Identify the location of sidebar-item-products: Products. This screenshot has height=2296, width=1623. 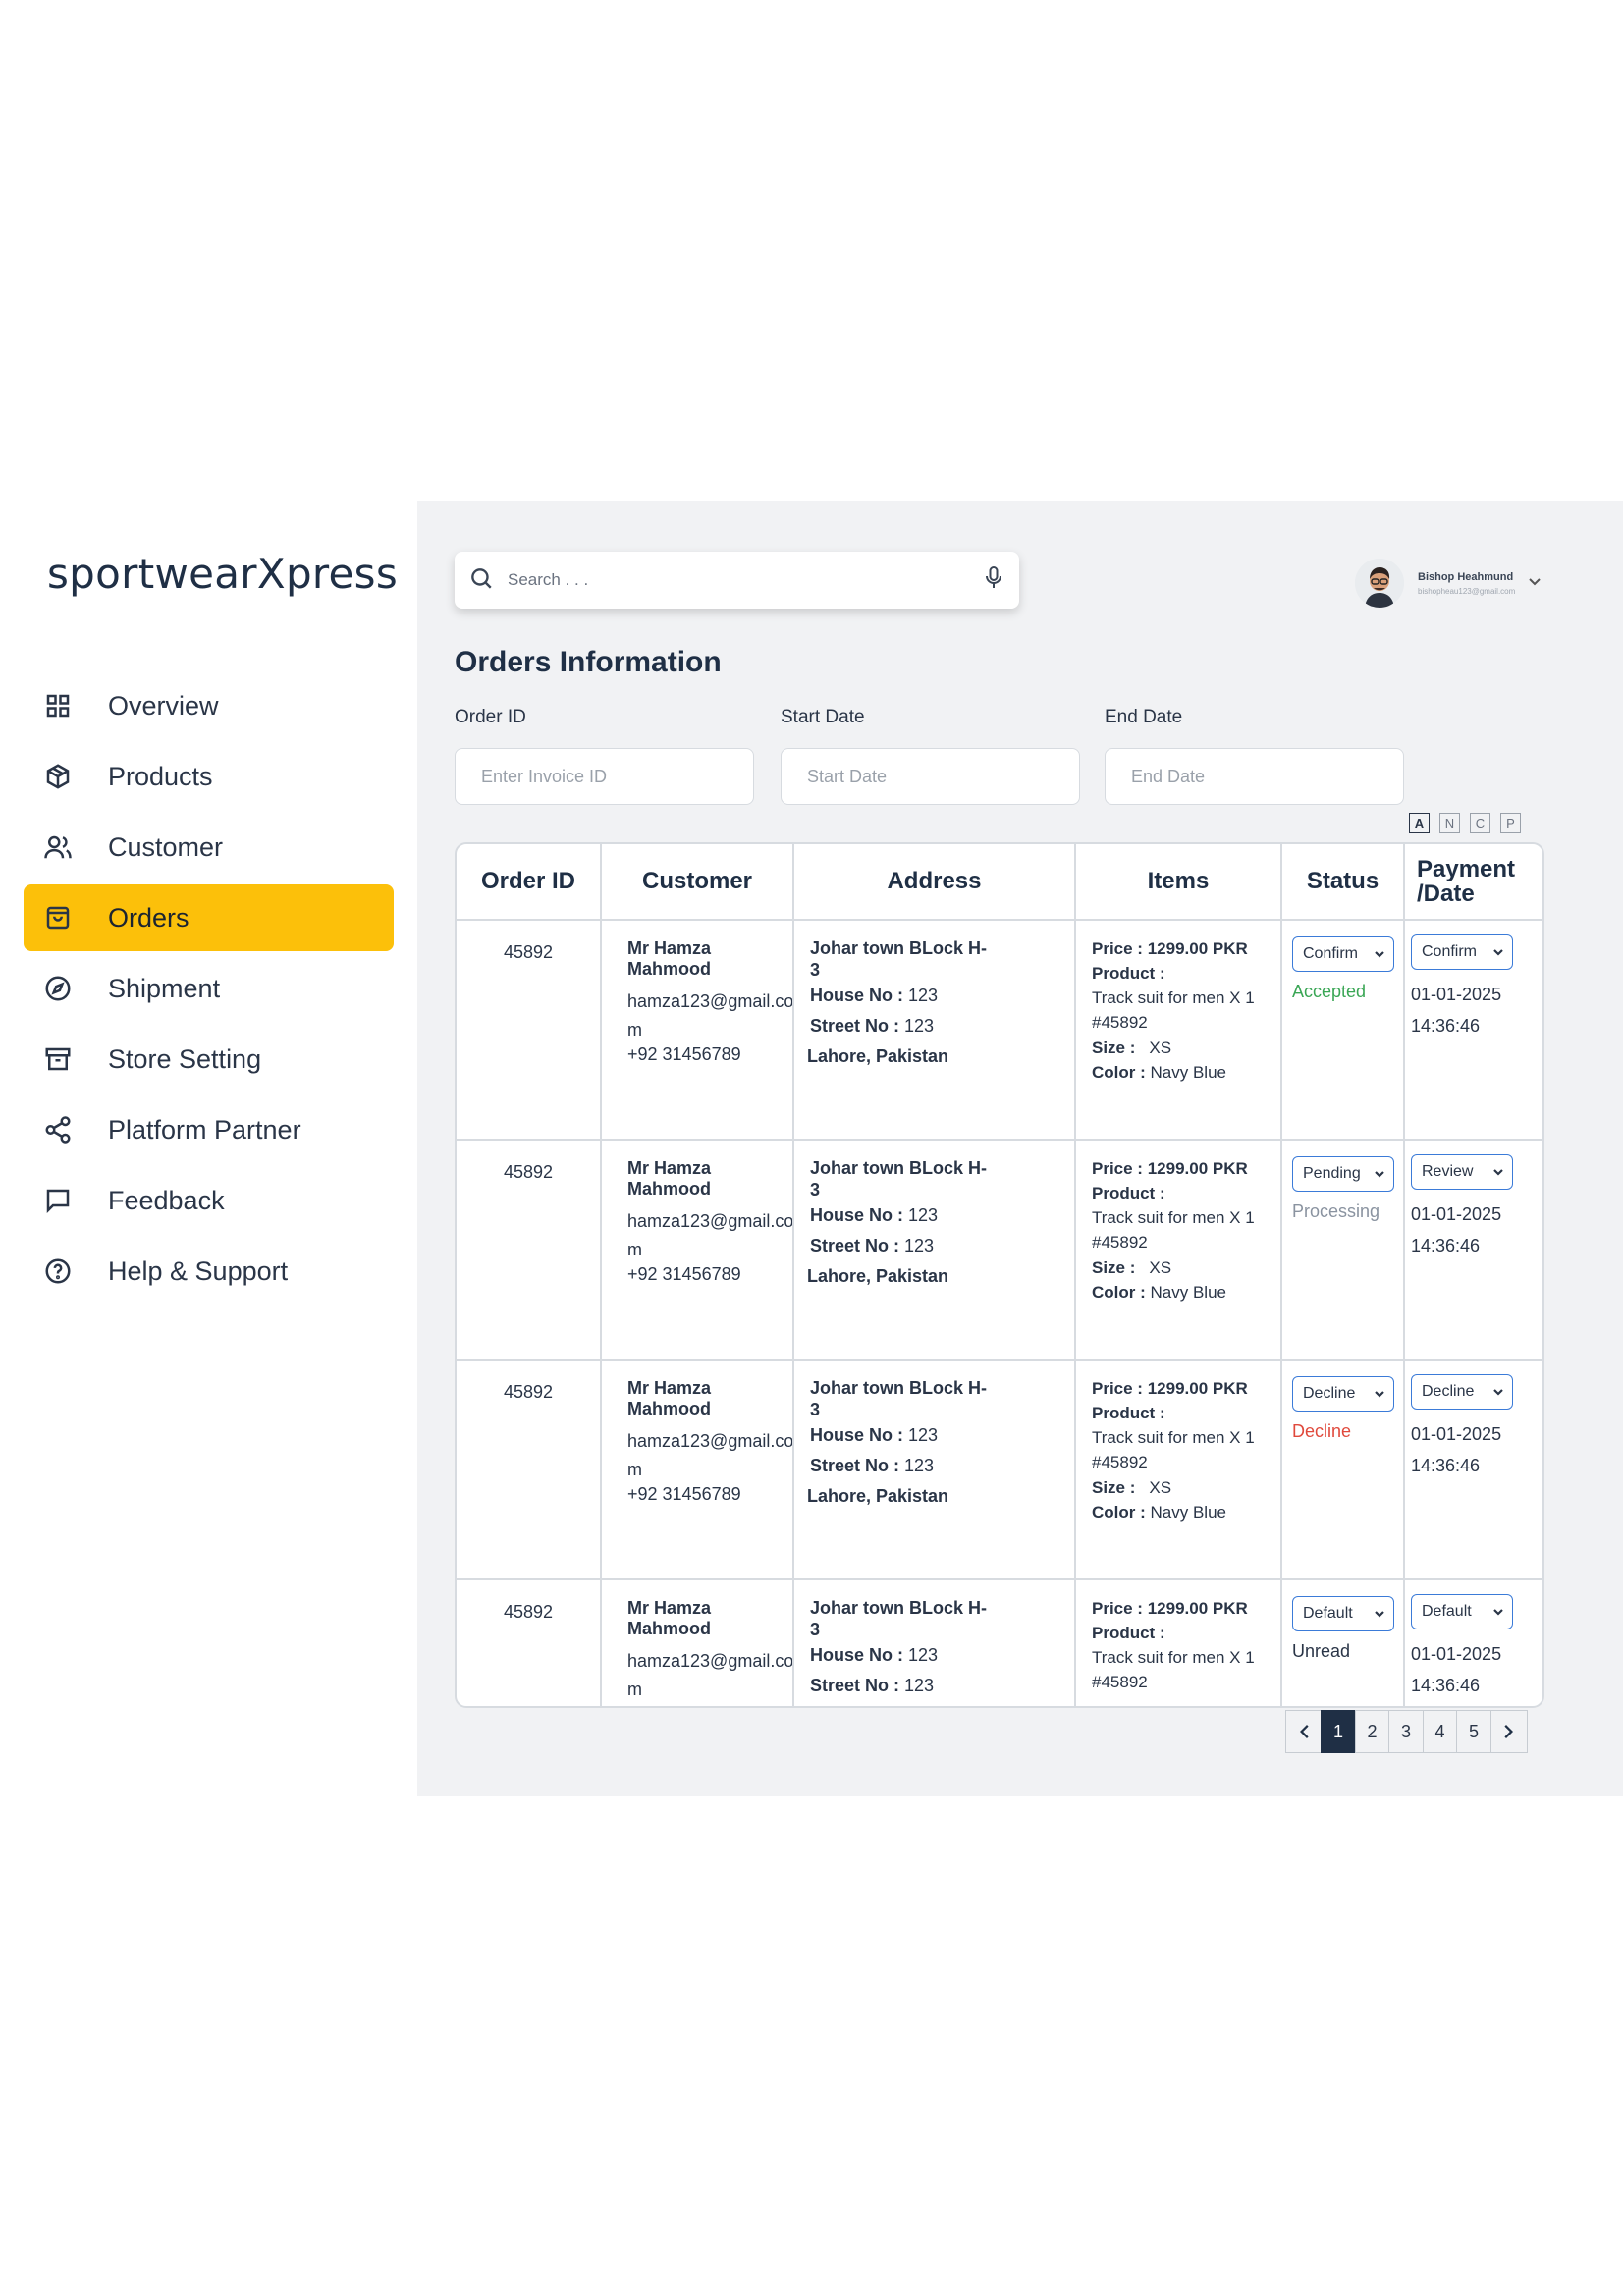
(209, 776).